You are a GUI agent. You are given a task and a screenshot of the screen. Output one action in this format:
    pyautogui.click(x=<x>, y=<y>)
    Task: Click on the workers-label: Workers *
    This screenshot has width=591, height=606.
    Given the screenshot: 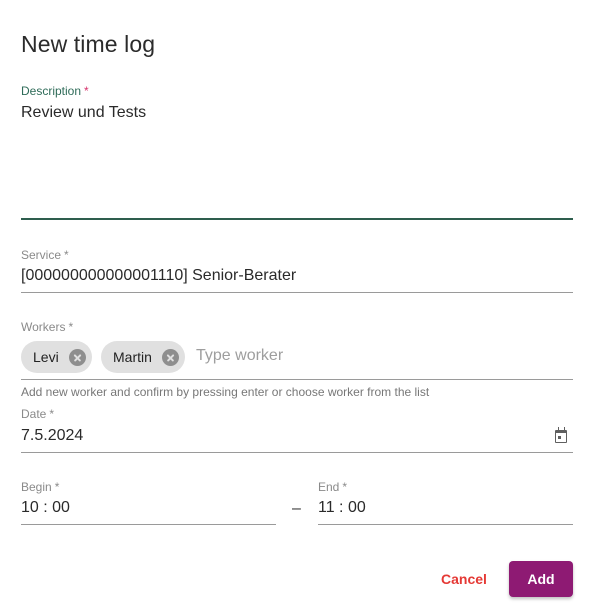 What is the action you would take?
    pyautogui.click(x=47, y=327)
    